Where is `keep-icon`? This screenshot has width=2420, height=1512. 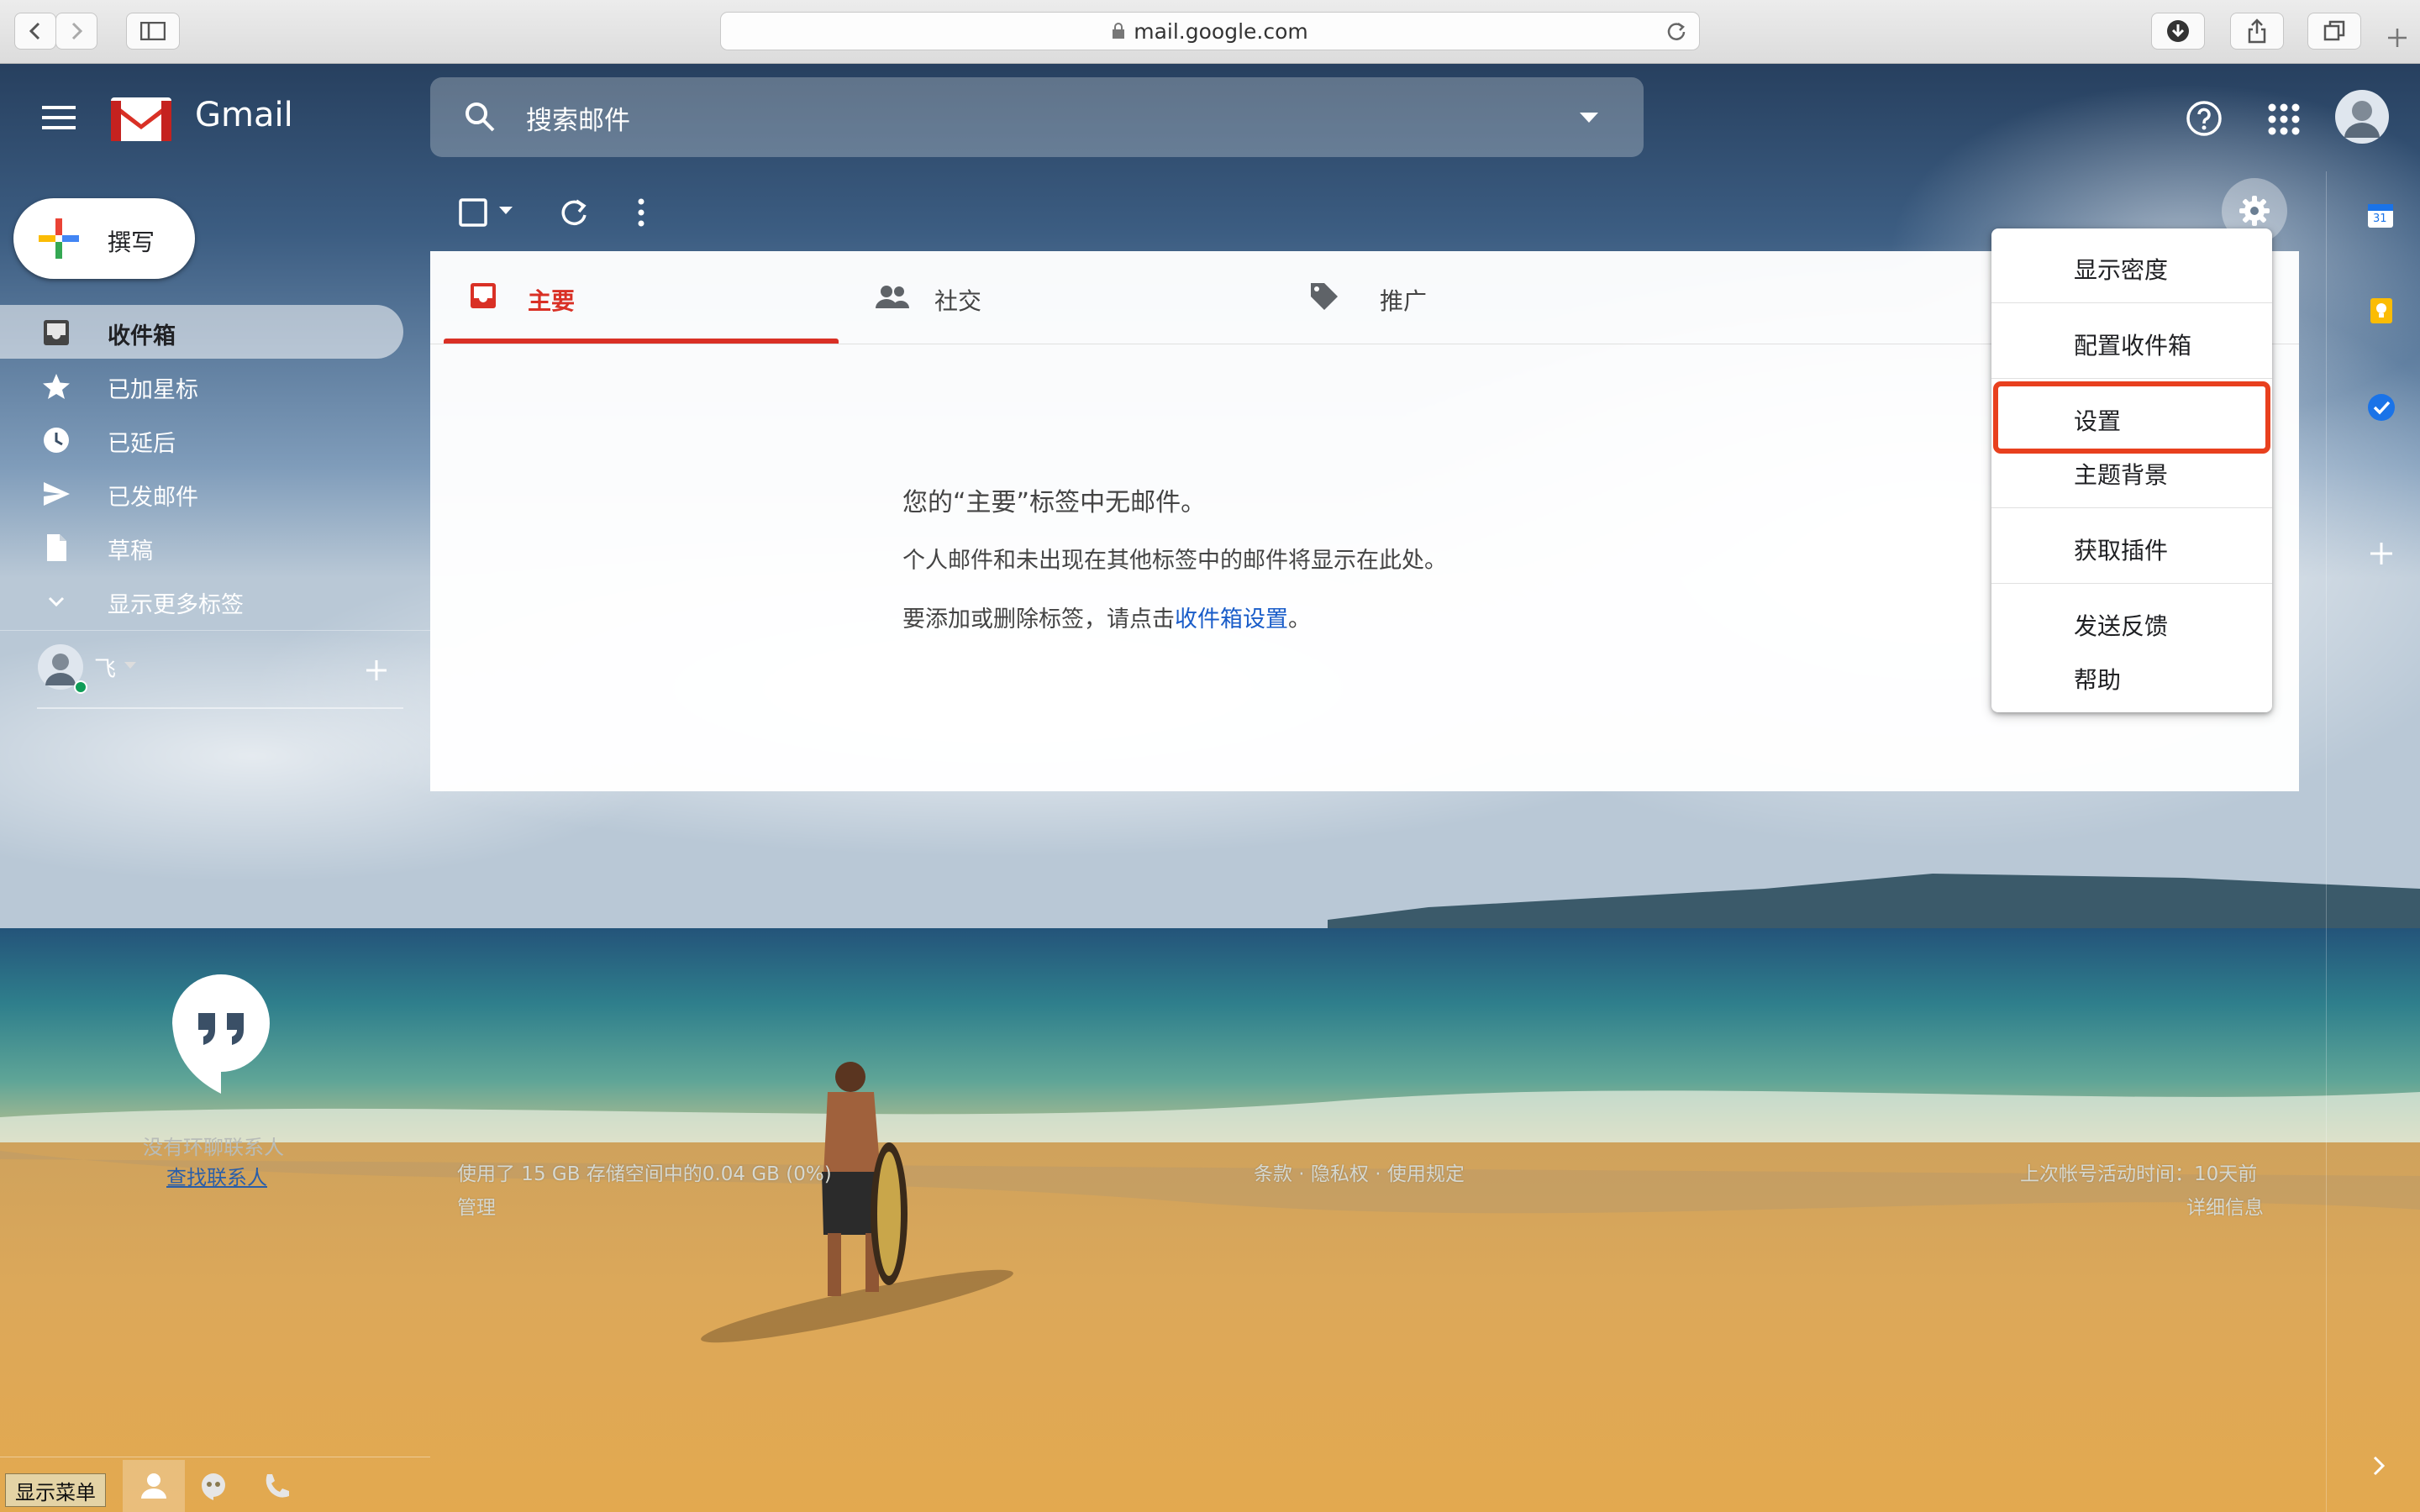
keep-icon is located at coordinates (2382, 310).